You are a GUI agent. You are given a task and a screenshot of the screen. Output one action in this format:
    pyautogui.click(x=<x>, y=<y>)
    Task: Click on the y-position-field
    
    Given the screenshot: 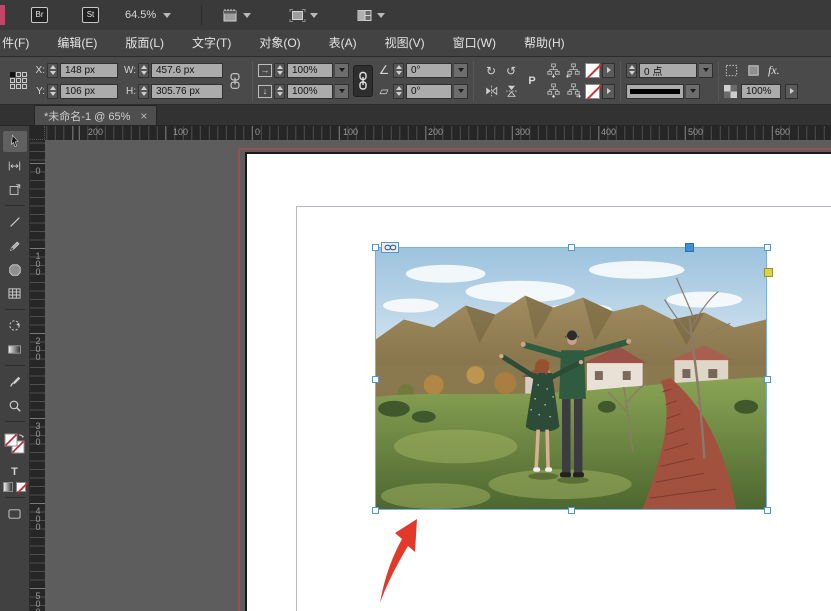 What is the action you would take?
    pyautogui.click(x=89, y=91)
    